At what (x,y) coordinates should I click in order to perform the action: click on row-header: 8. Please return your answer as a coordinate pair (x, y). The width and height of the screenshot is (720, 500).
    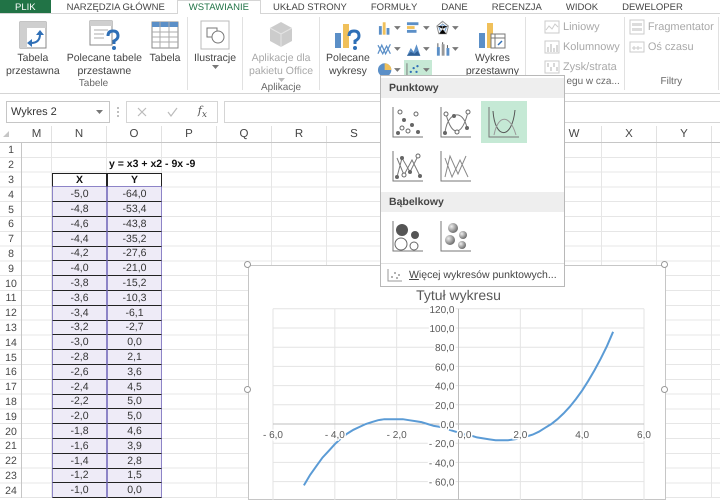
    Looking at the image, I should click on (11, 254).